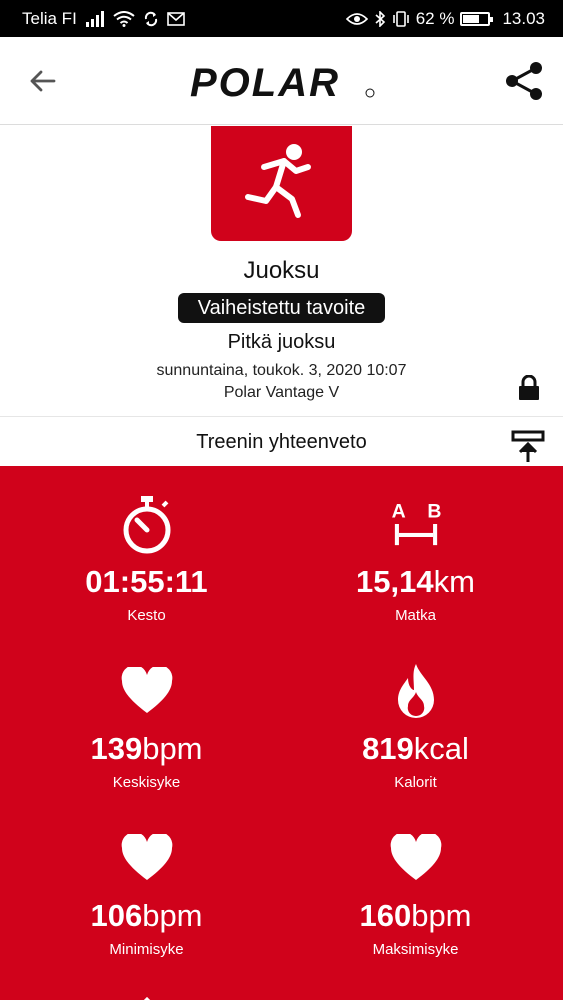  I want to click on polar-logo: POLAR, so click(283, 82).